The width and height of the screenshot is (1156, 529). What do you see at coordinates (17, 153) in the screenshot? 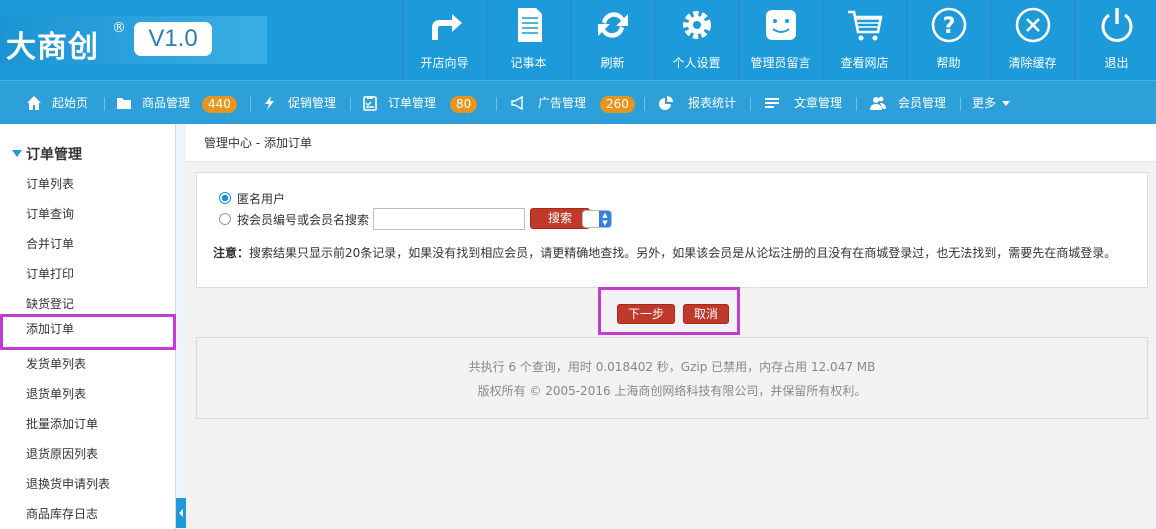
I see `triangle-down-icon` at bounding box center [17, 153].